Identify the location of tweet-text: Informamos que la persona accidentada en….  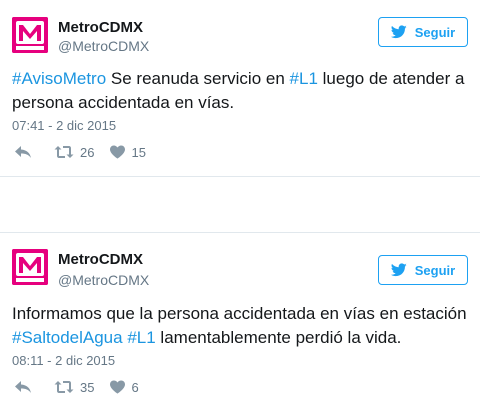
(240, 326).